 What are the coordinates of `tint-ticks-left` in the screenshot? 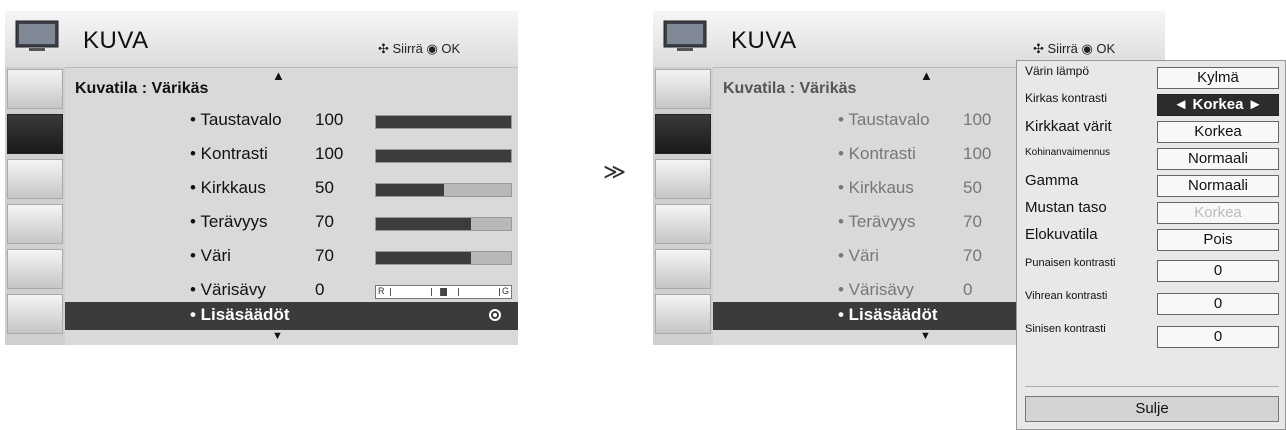 It's located at (411, 292).